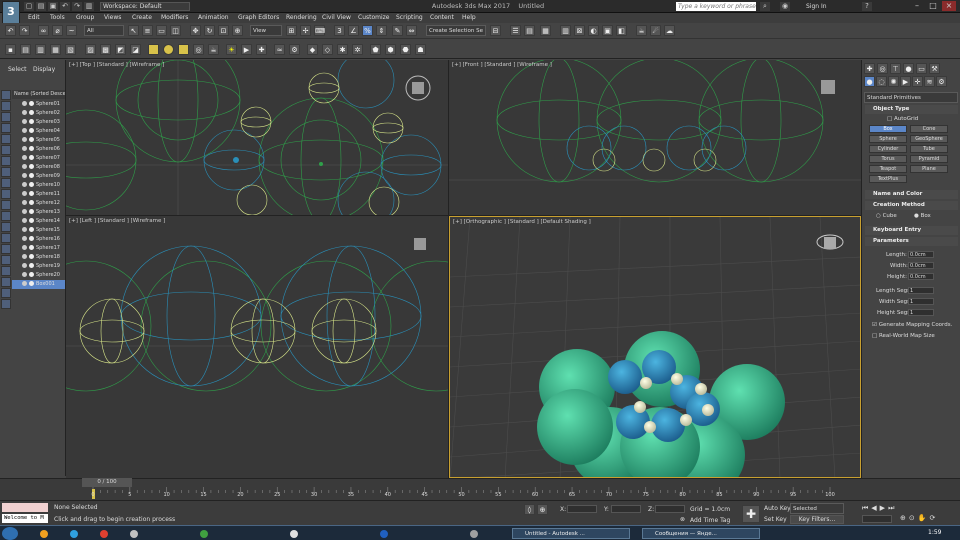 The image size is (960, 540). I want to click on maximize-icon: □, so click(933, 6).